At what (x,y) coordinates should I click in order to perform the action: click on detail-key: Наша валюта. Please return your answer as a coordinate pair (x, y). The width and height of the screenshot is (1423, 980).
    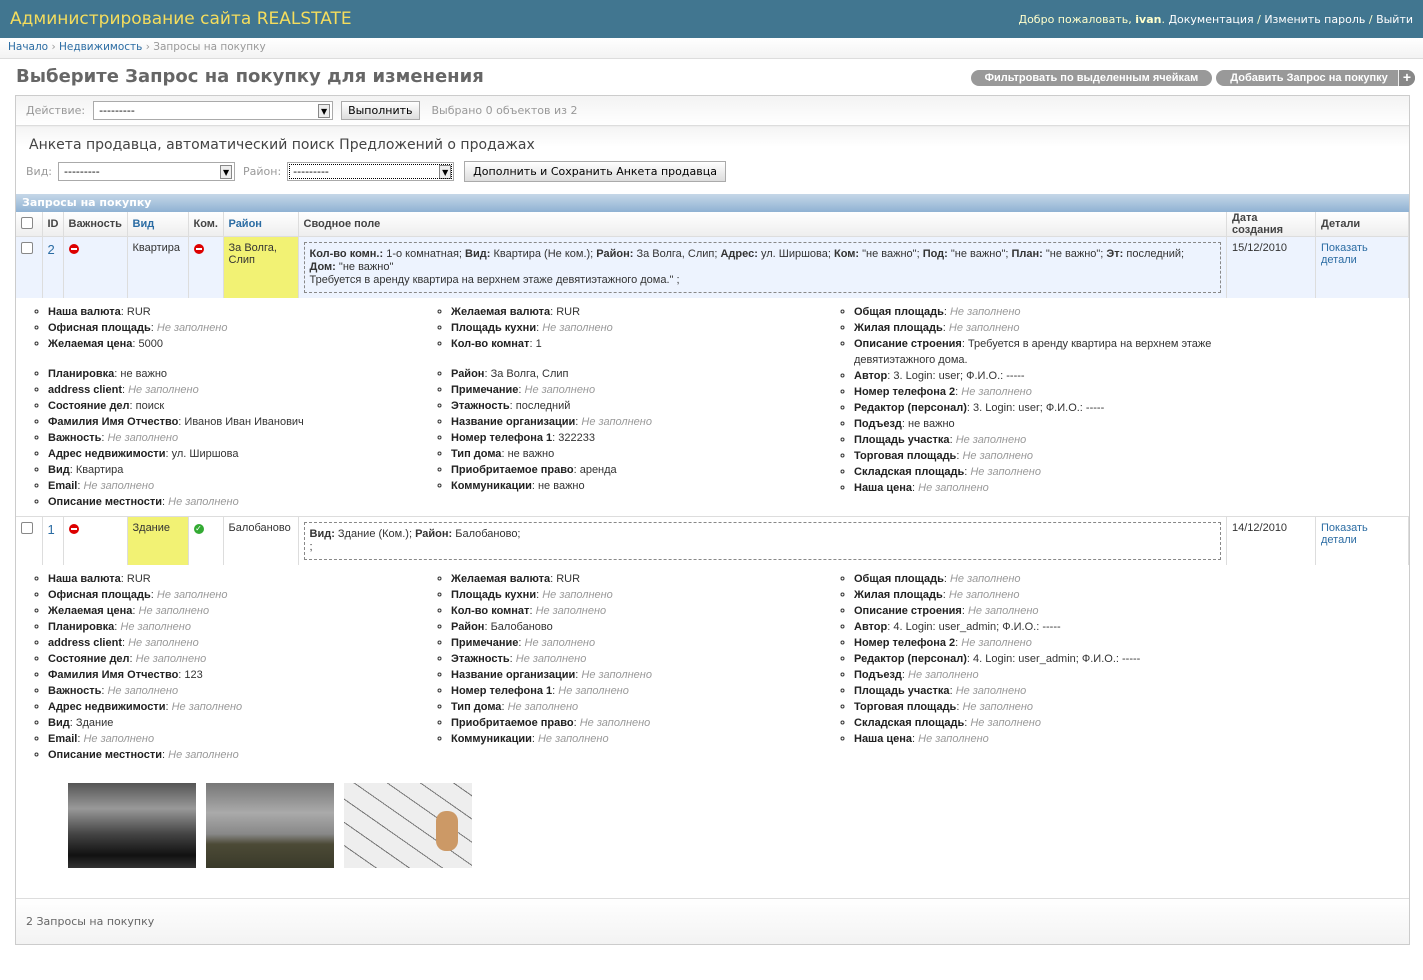
    Looking at the image, I should click on (84, 579).